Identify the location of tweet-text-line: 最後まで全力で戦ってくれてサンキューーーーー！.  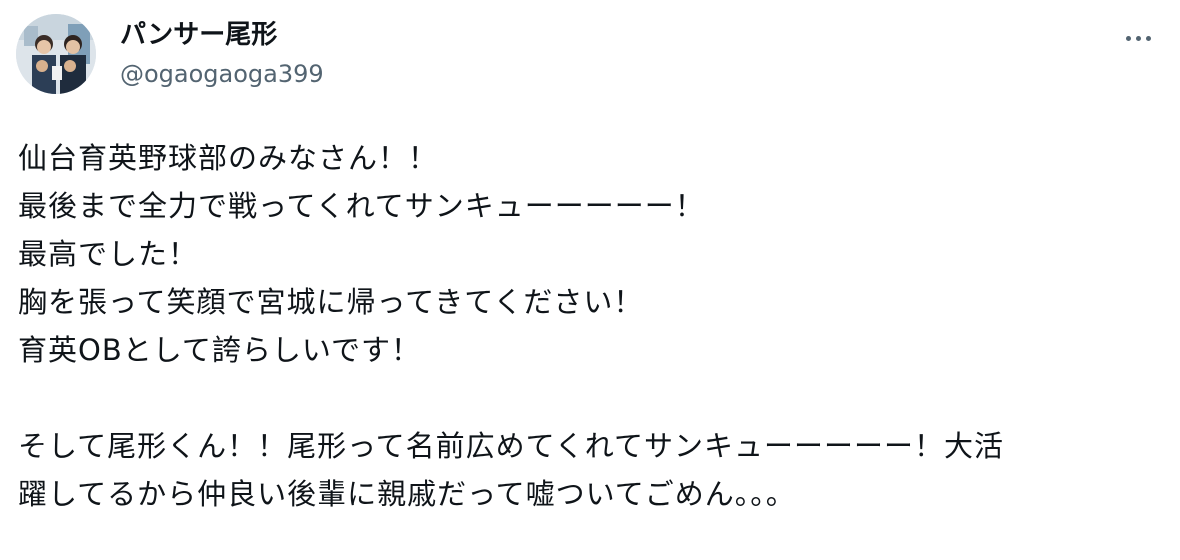
(361, 206).